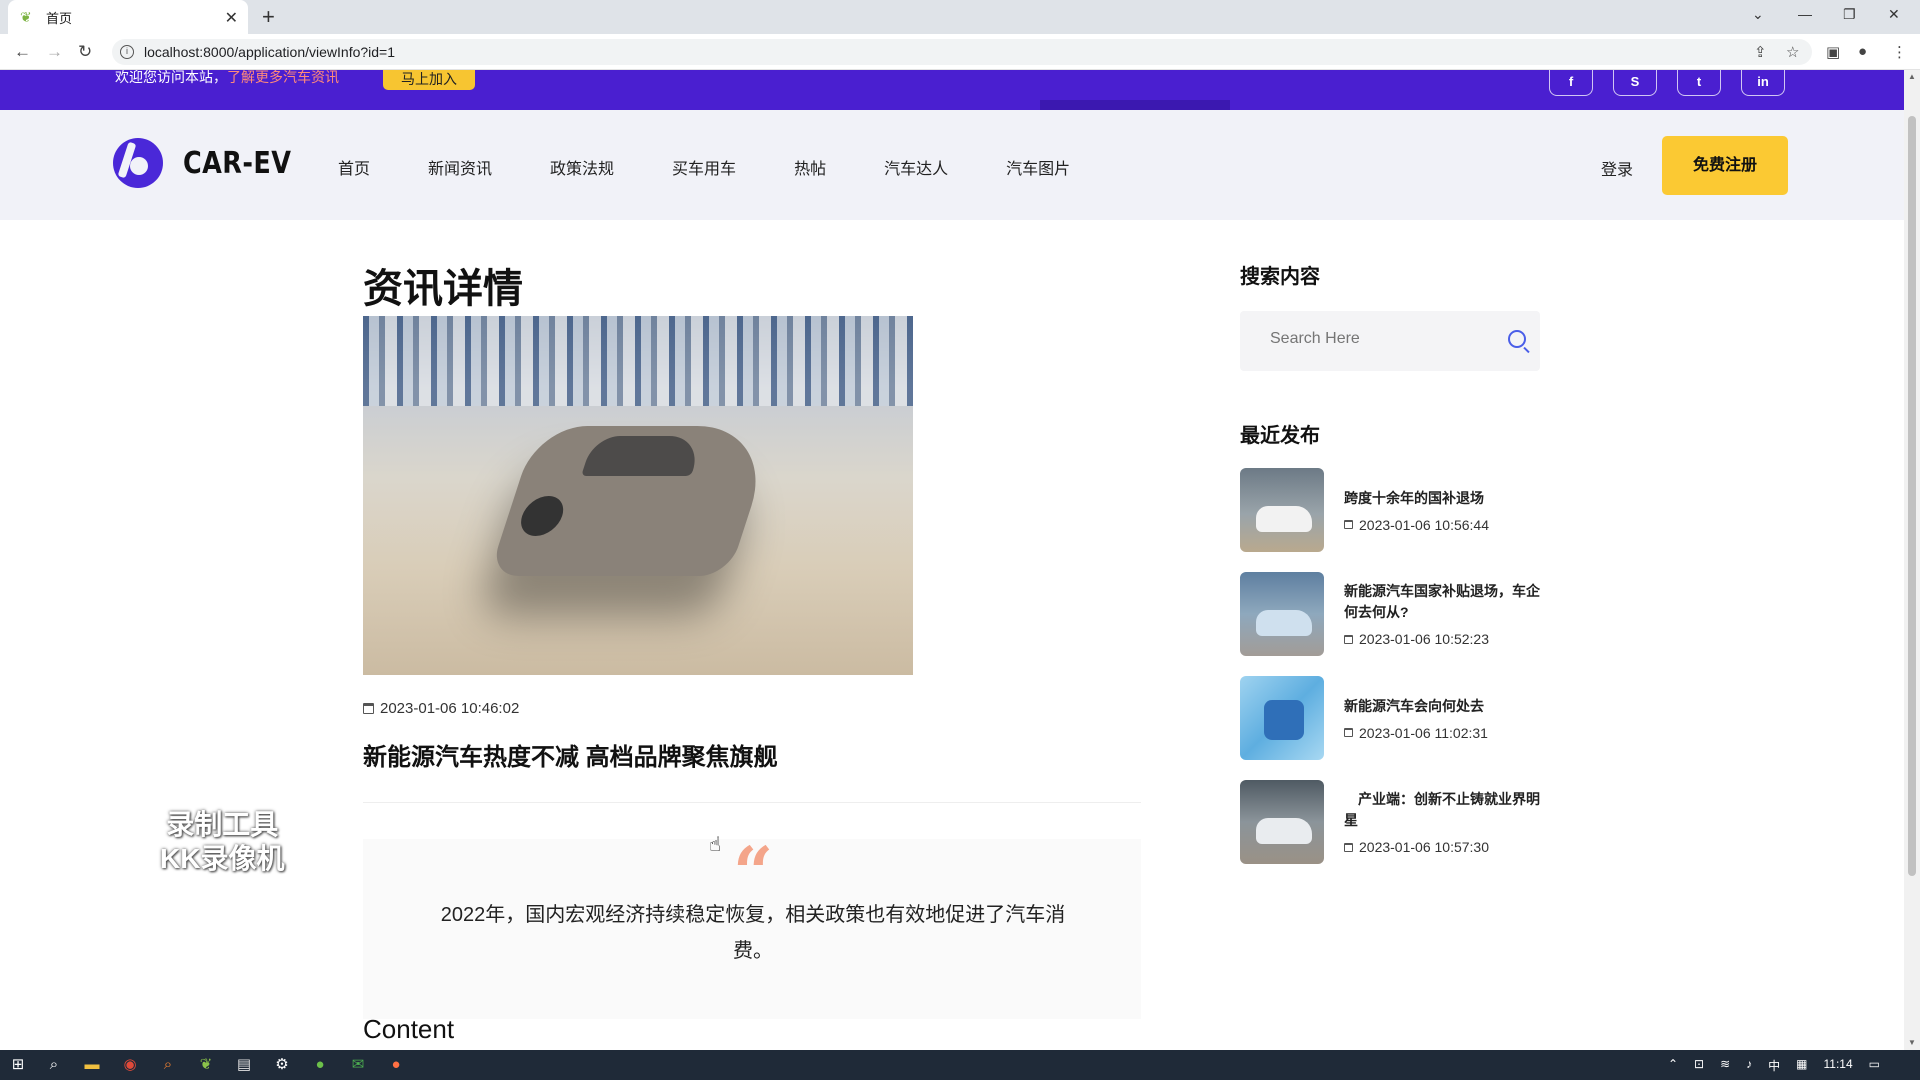  What do you see at coordinates (704, 167) in the screenshot?
I see `nav-buy-use-car: 买车用车` at bounding box center [704, 167].